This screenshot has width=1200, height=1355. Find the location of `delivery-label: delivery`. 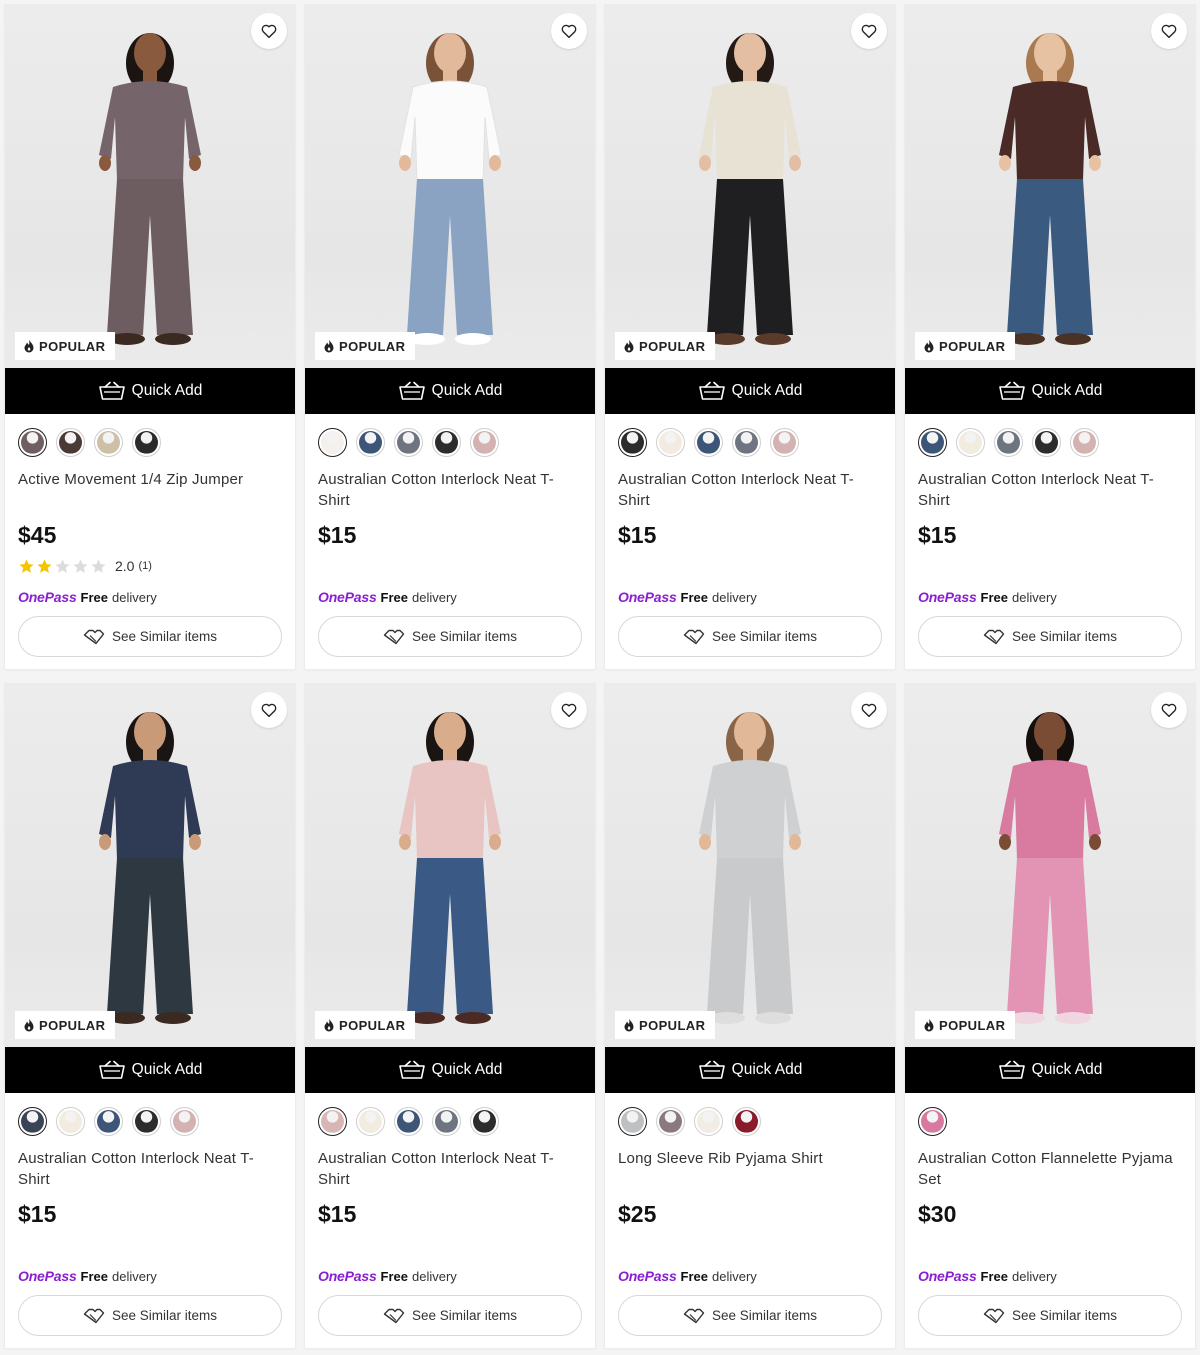

delivery-label: delivery is located at coordinates (134, 597).